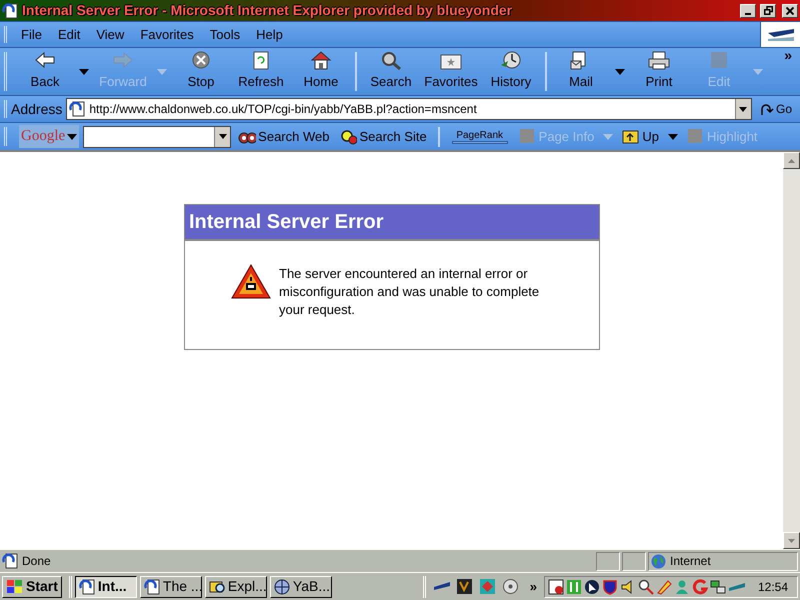  Describe the element at coordinates (451, 71) in the screenshot. I see `toolbar-button: Favorites` at that location.